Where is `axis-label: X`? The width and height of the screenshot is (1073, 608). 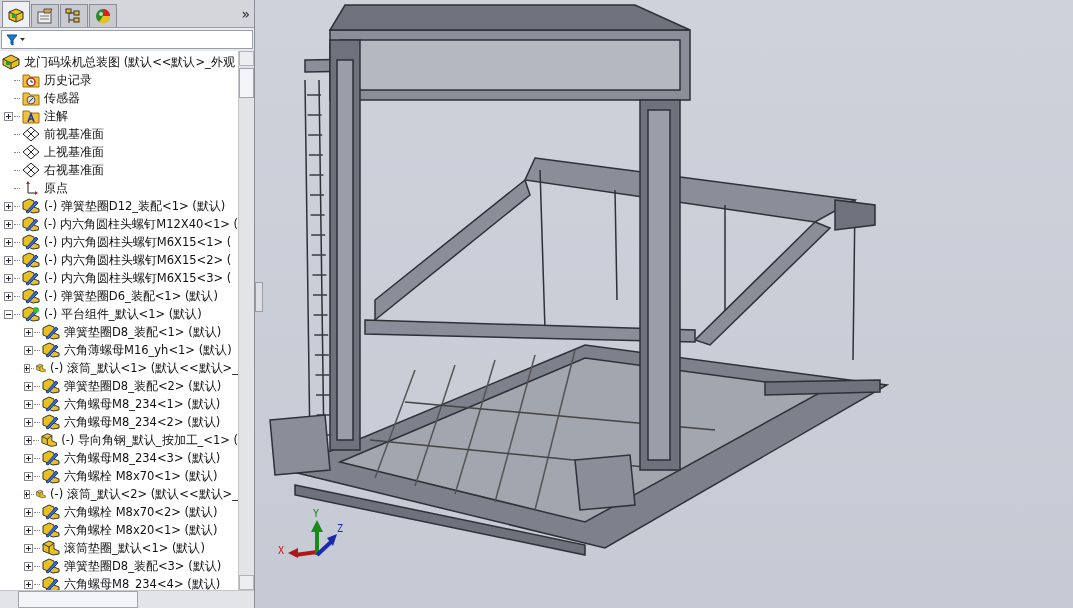 axis-label: X is located at coordinates (281, 550).